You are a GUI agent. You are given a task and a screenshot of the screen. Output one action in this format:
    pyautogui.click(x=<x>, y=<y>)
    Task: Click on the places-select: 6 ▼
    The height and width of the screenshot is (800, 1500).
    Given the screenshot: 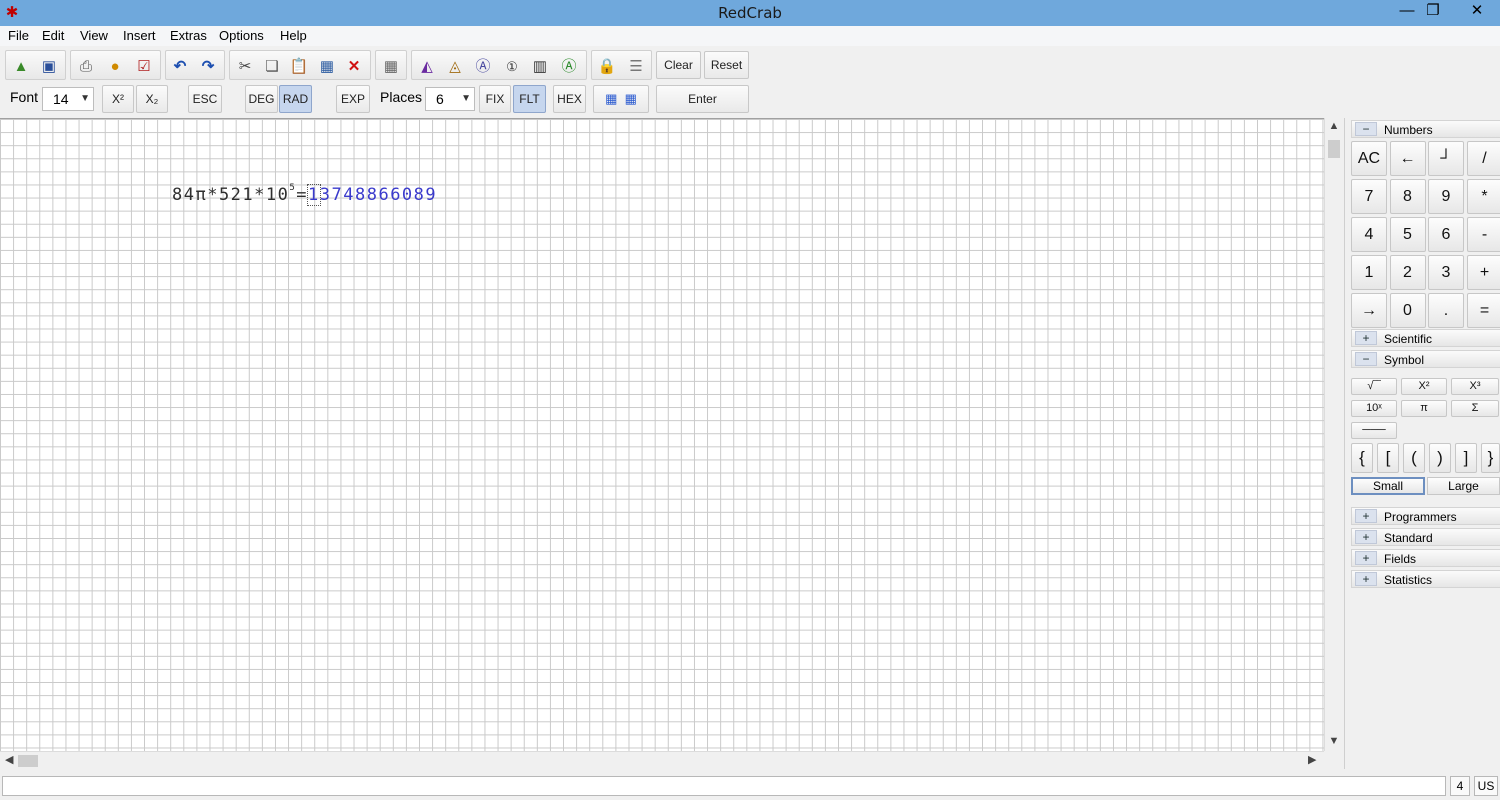 What is the action you would take?
    pyautogui.click(x=450, y=99)
    